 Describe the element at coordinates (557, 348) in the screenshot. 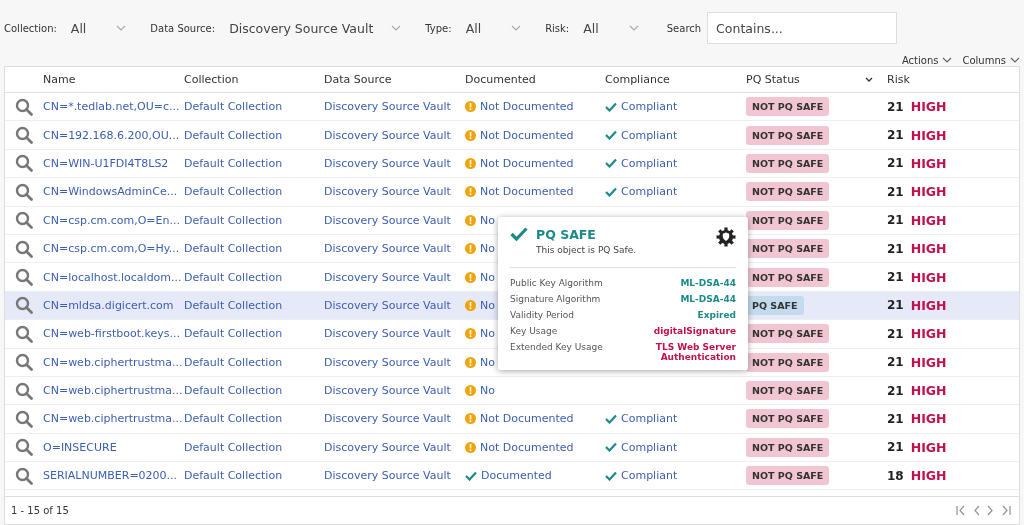

I see `property-label: Extended Key Usage` at that location.